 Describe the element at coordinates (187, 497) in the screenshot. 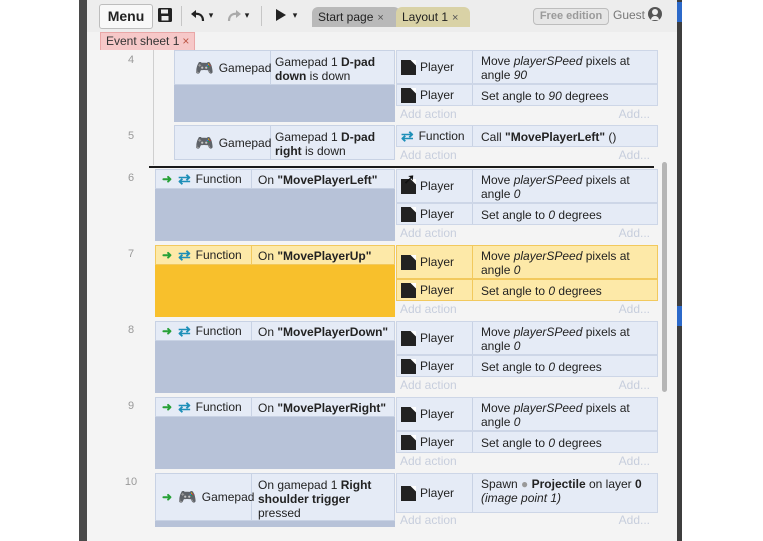

I see `gamepad-icon: 🎮` at that location.